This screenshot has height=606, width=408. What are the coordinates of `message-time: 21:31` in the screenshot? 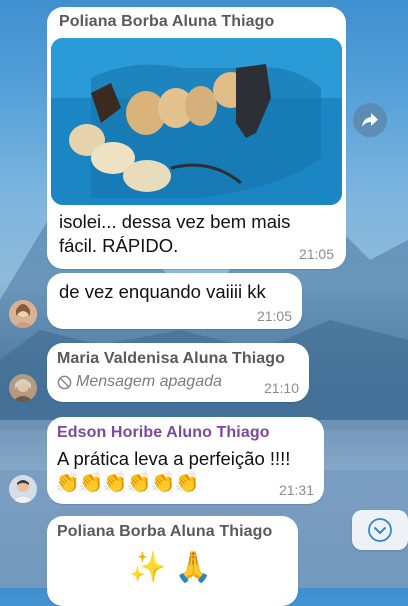 It's located at (296, 490).